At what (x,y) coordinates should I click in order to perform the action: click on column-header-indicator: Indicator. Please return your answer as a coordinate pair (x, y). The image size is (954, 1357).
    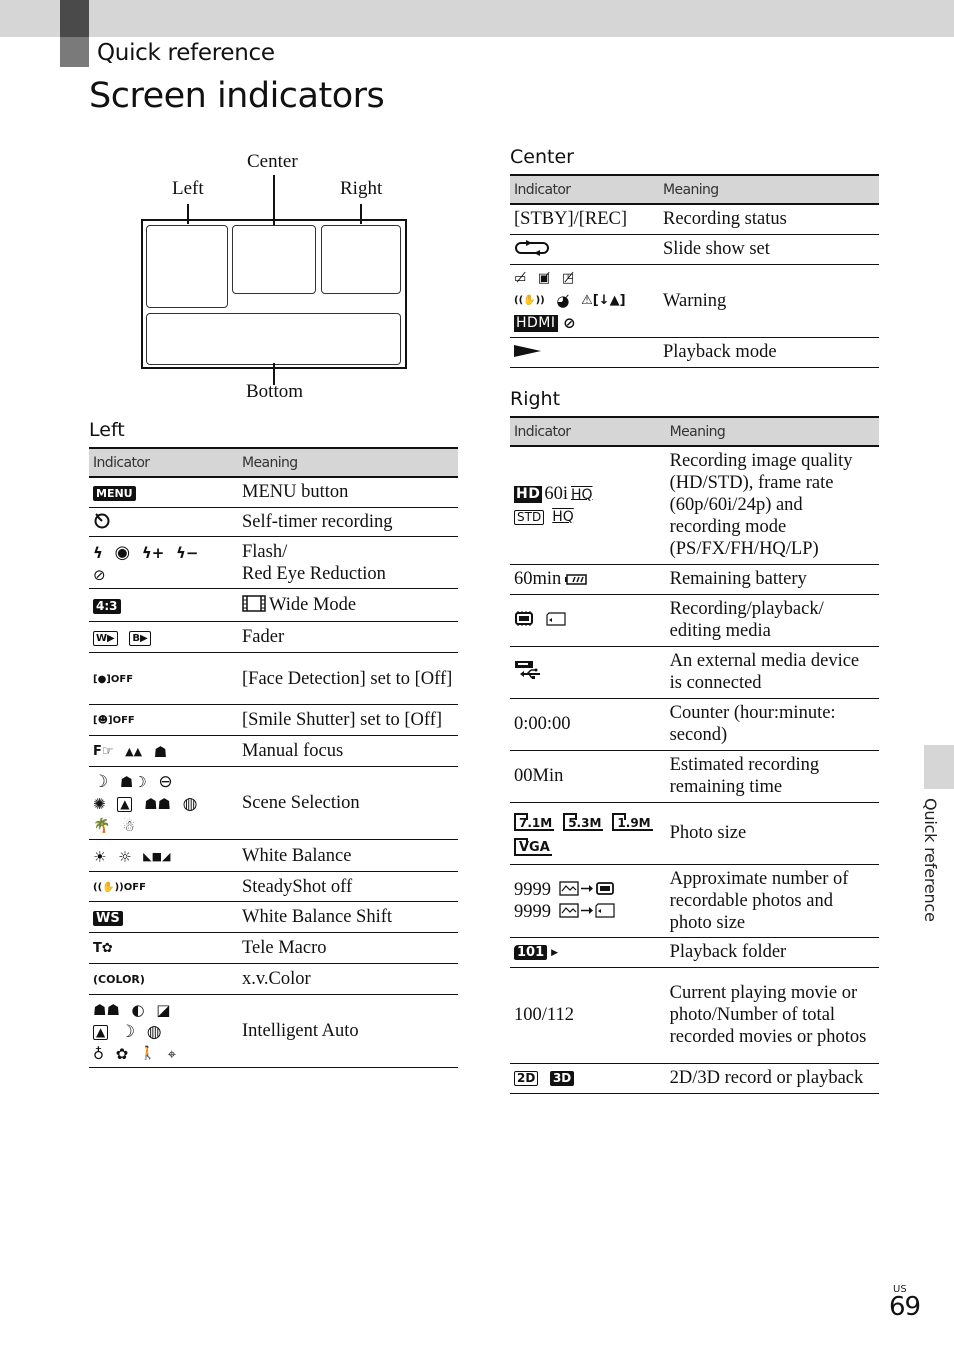
    Looking at the image, I should click on (163, 462).